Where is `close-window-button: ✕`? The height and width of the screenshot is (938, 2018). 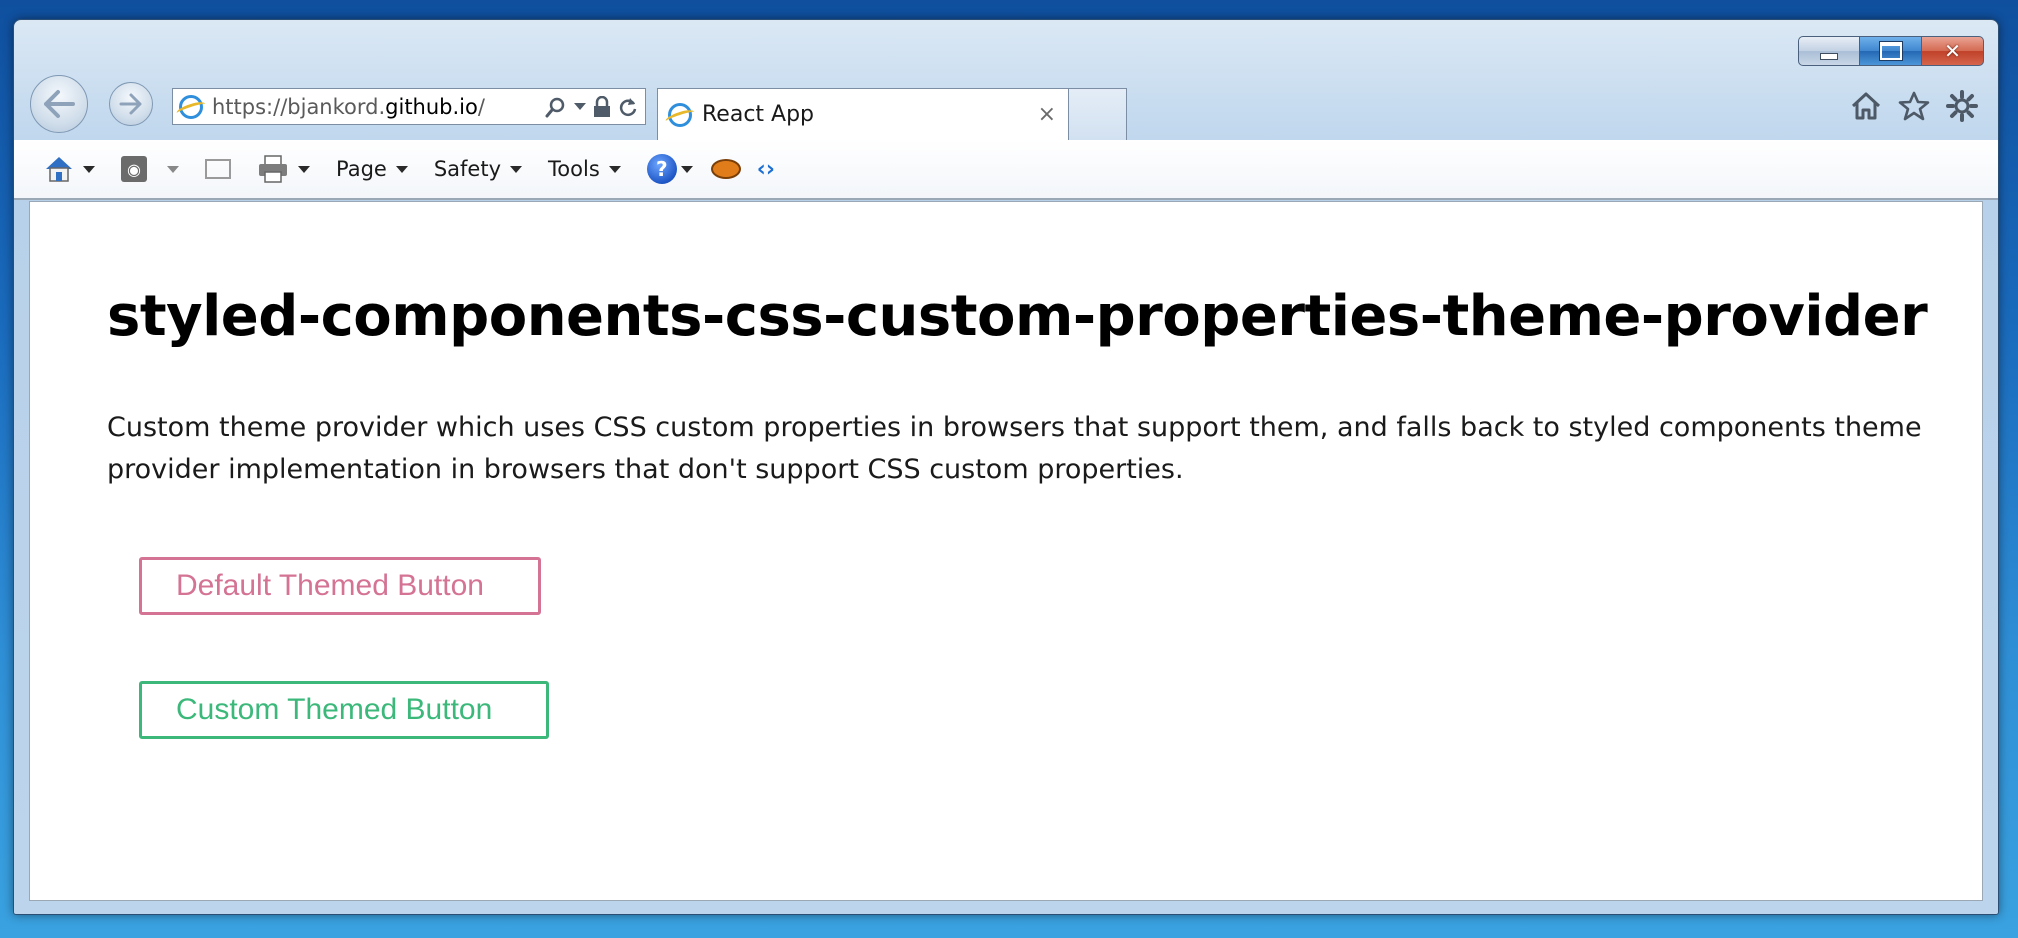 close-window-button: ✕ is located at coordinates (1953, 51).